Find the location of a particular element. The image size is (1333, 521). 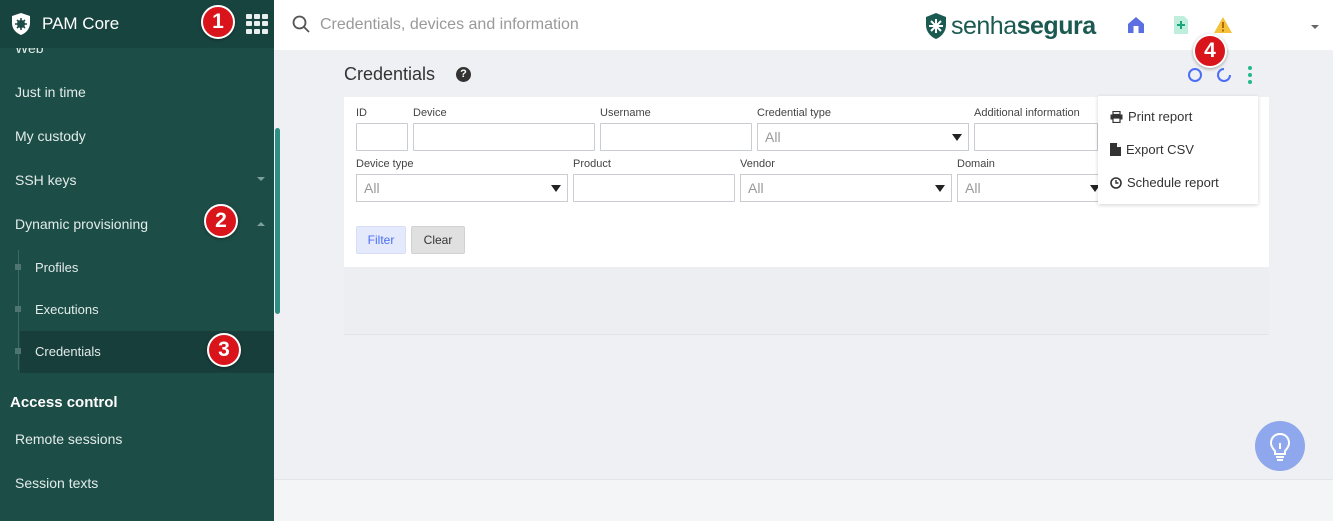

vendor-select: All is located at coordinates (846, 188).